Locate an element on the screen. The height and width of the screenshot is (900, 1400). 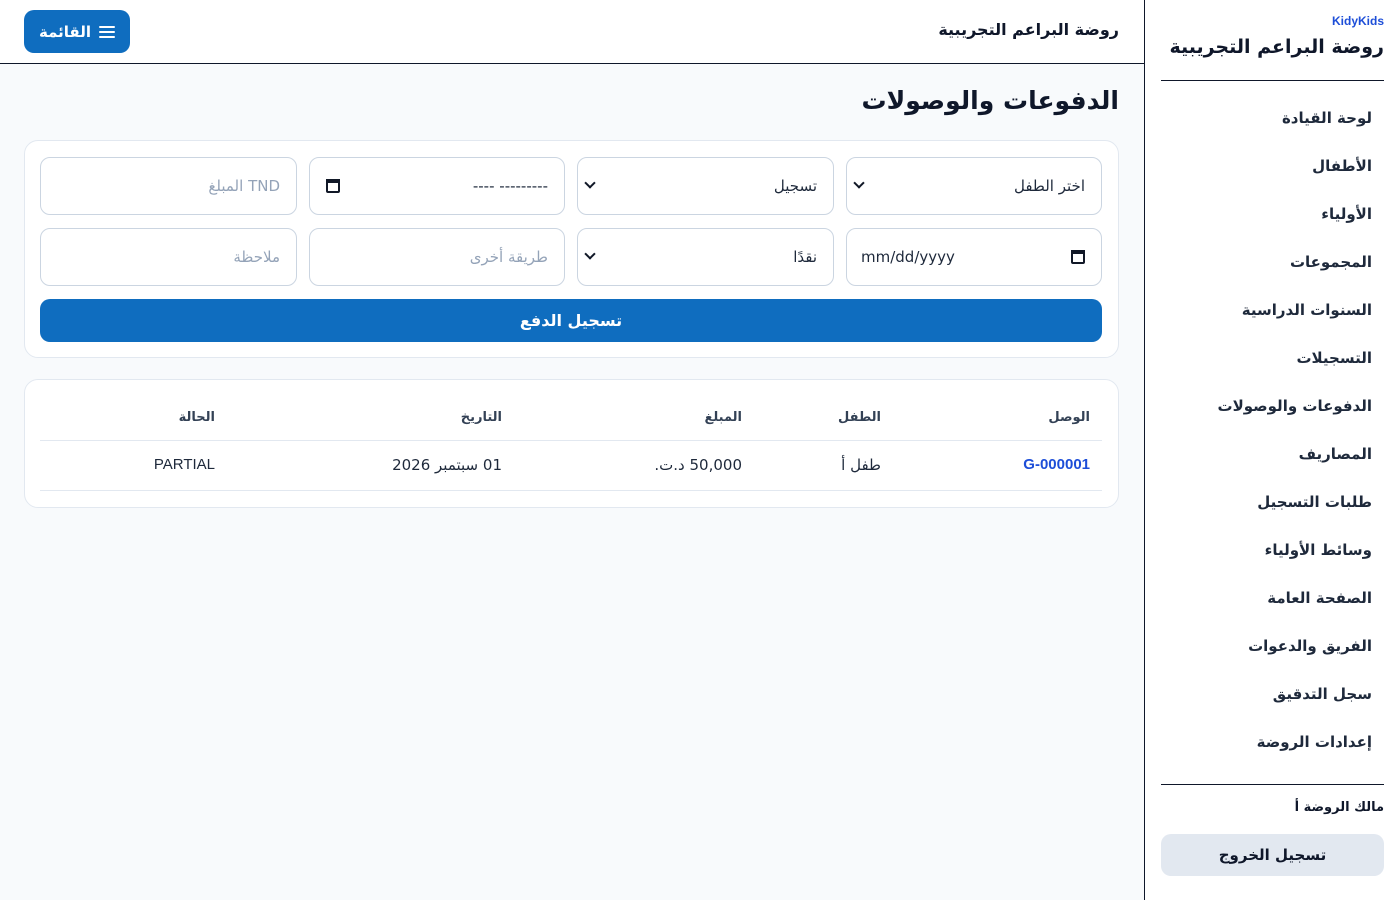
sidebar-divider-bottom is located at coordinates (1272, 784).